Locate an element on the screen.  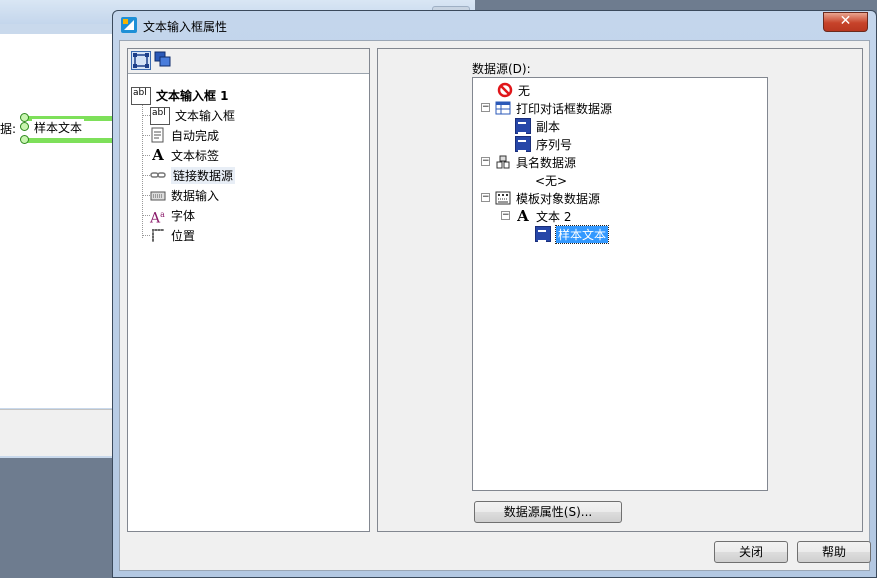
tree-item-label: 位置 is located at coordinates (183, 235).